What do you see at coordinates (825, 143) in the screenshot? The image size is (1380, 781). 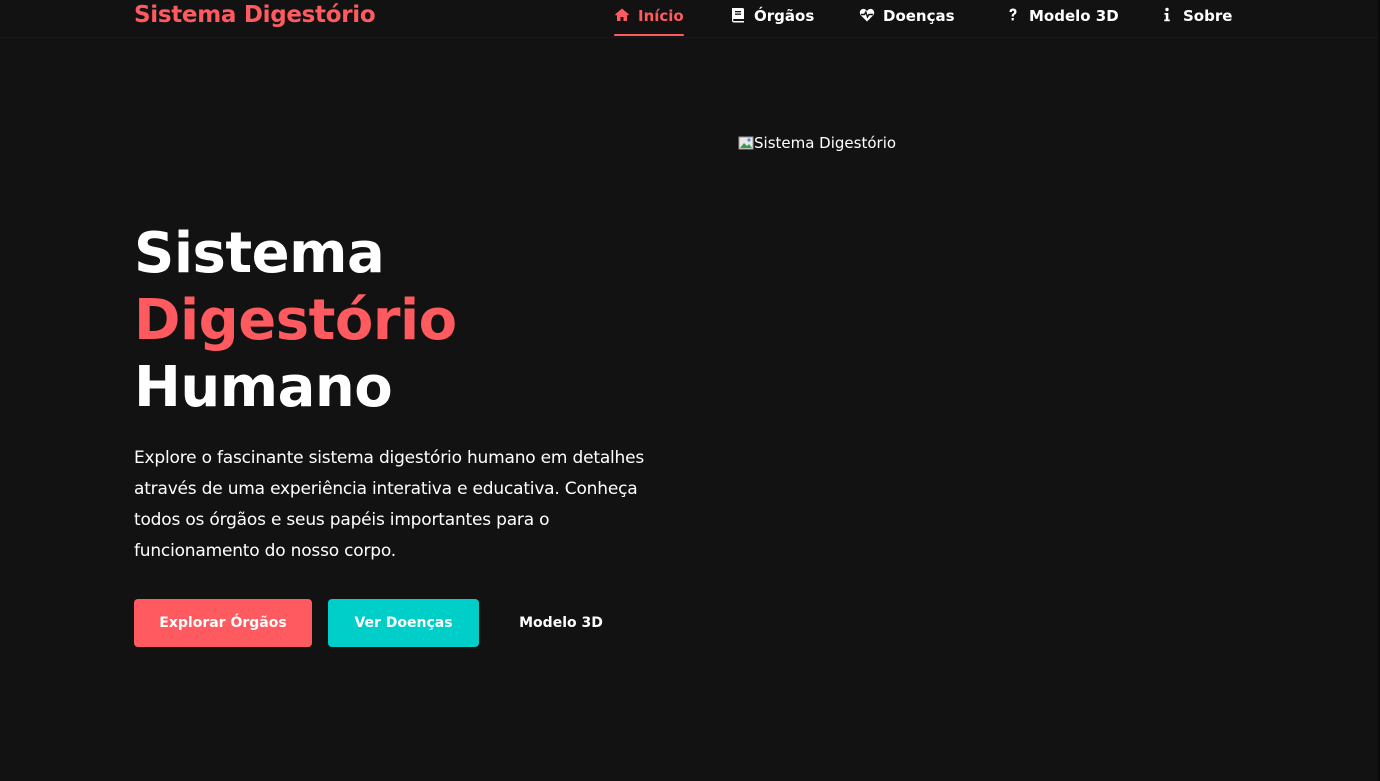 I see `hero-image-alt-text: Sistema Digestório` at bounding box center [825, 143].